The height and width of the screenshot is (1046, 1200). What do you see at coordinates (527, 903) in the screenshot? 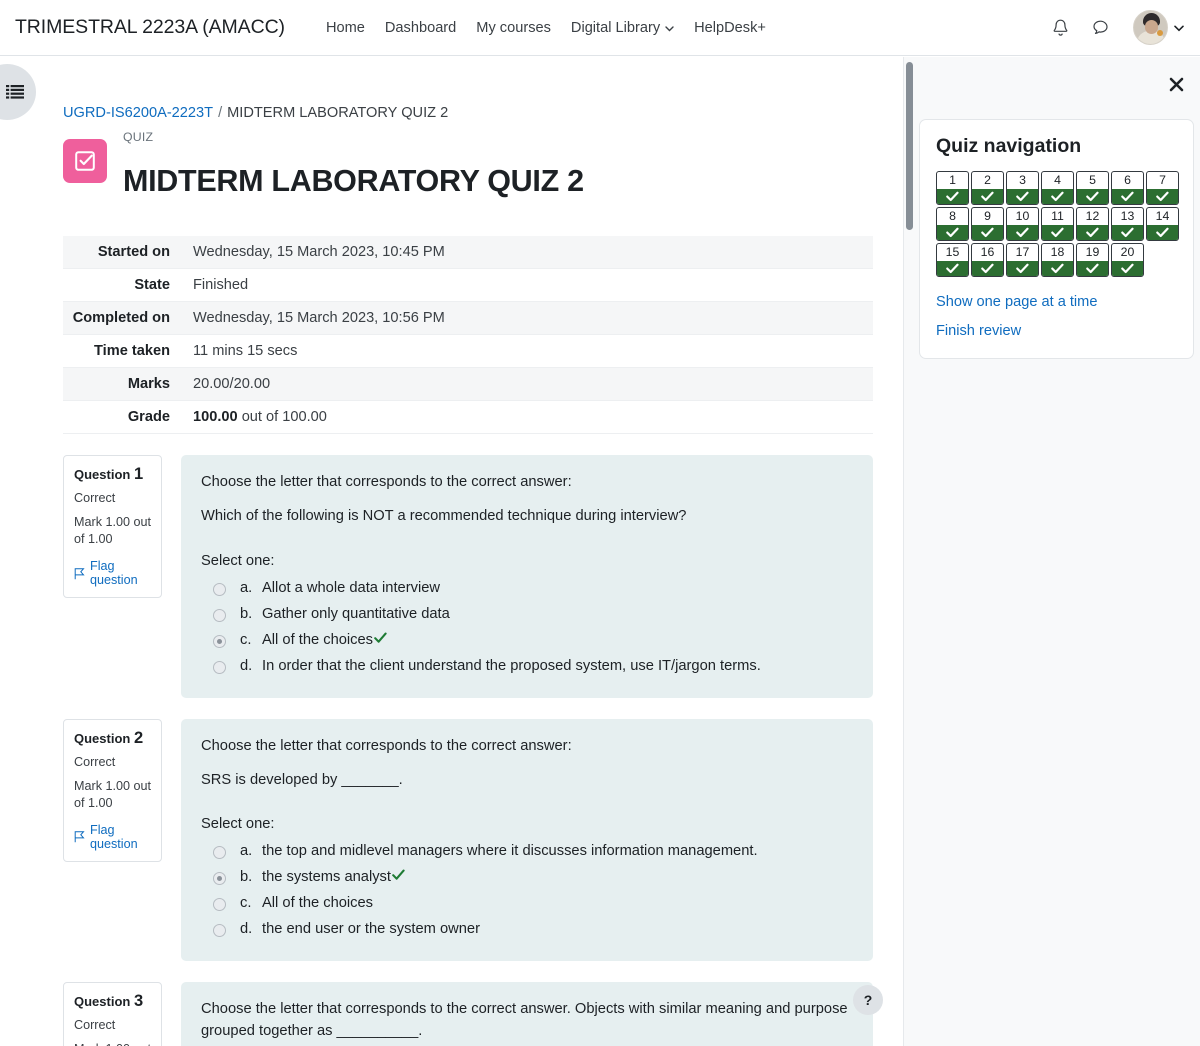
I see `answer-option: c. All of the choices` at bounding box center [527, 903].